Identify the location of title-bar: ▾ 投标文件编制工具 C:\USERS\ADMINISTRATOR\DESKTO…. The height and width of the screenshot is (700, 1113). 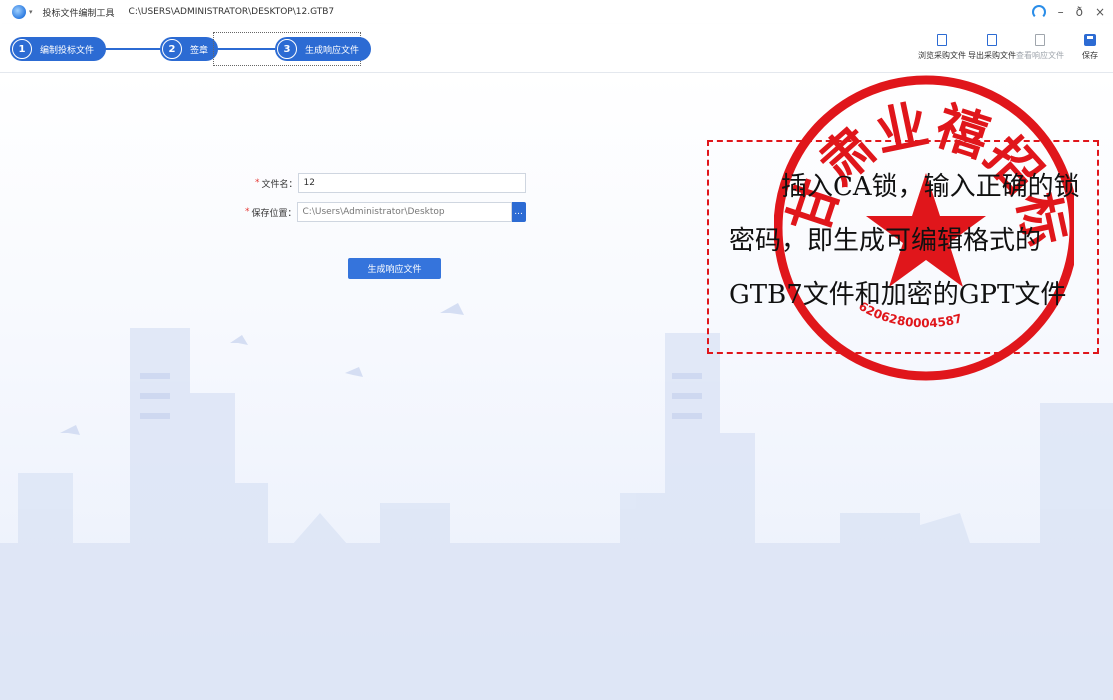
(556, 12).